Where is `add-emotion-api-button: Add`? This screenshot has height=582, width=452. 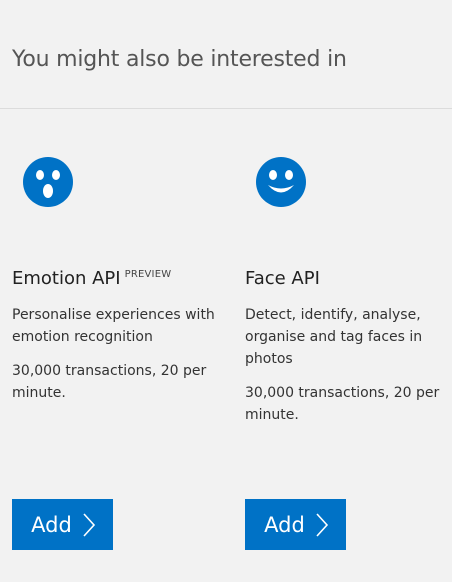
add-emotion-api-button: Add is located at coordinates (62, 524).